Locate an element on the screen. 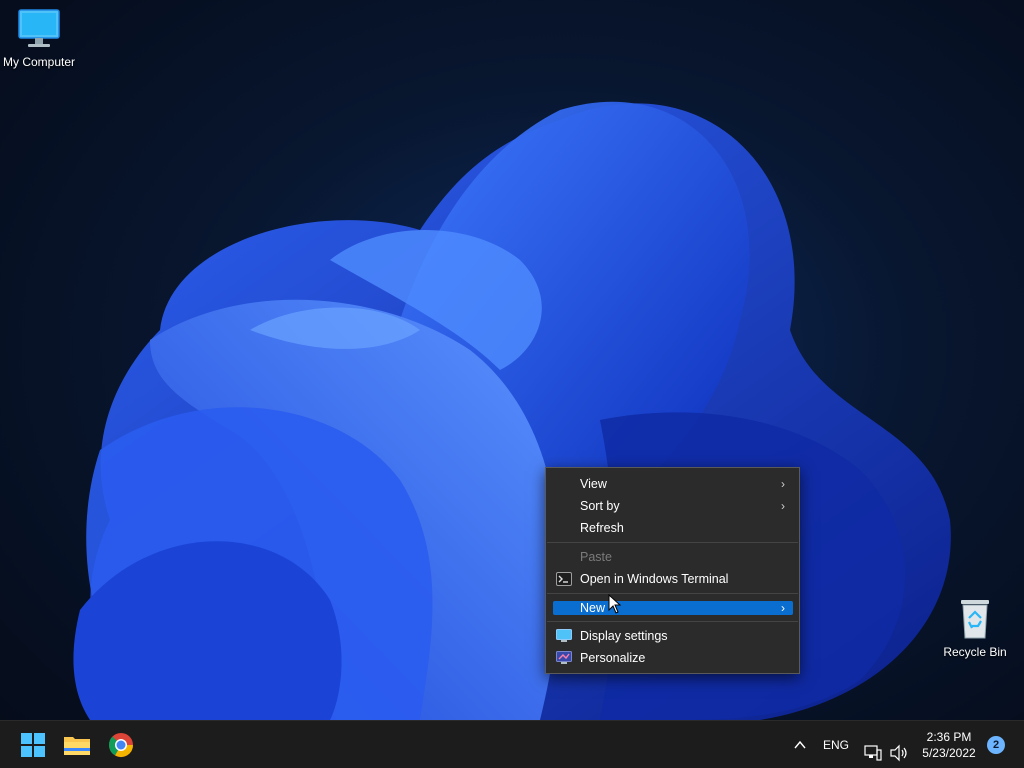  network-icon is located at coordinates (873, 748).